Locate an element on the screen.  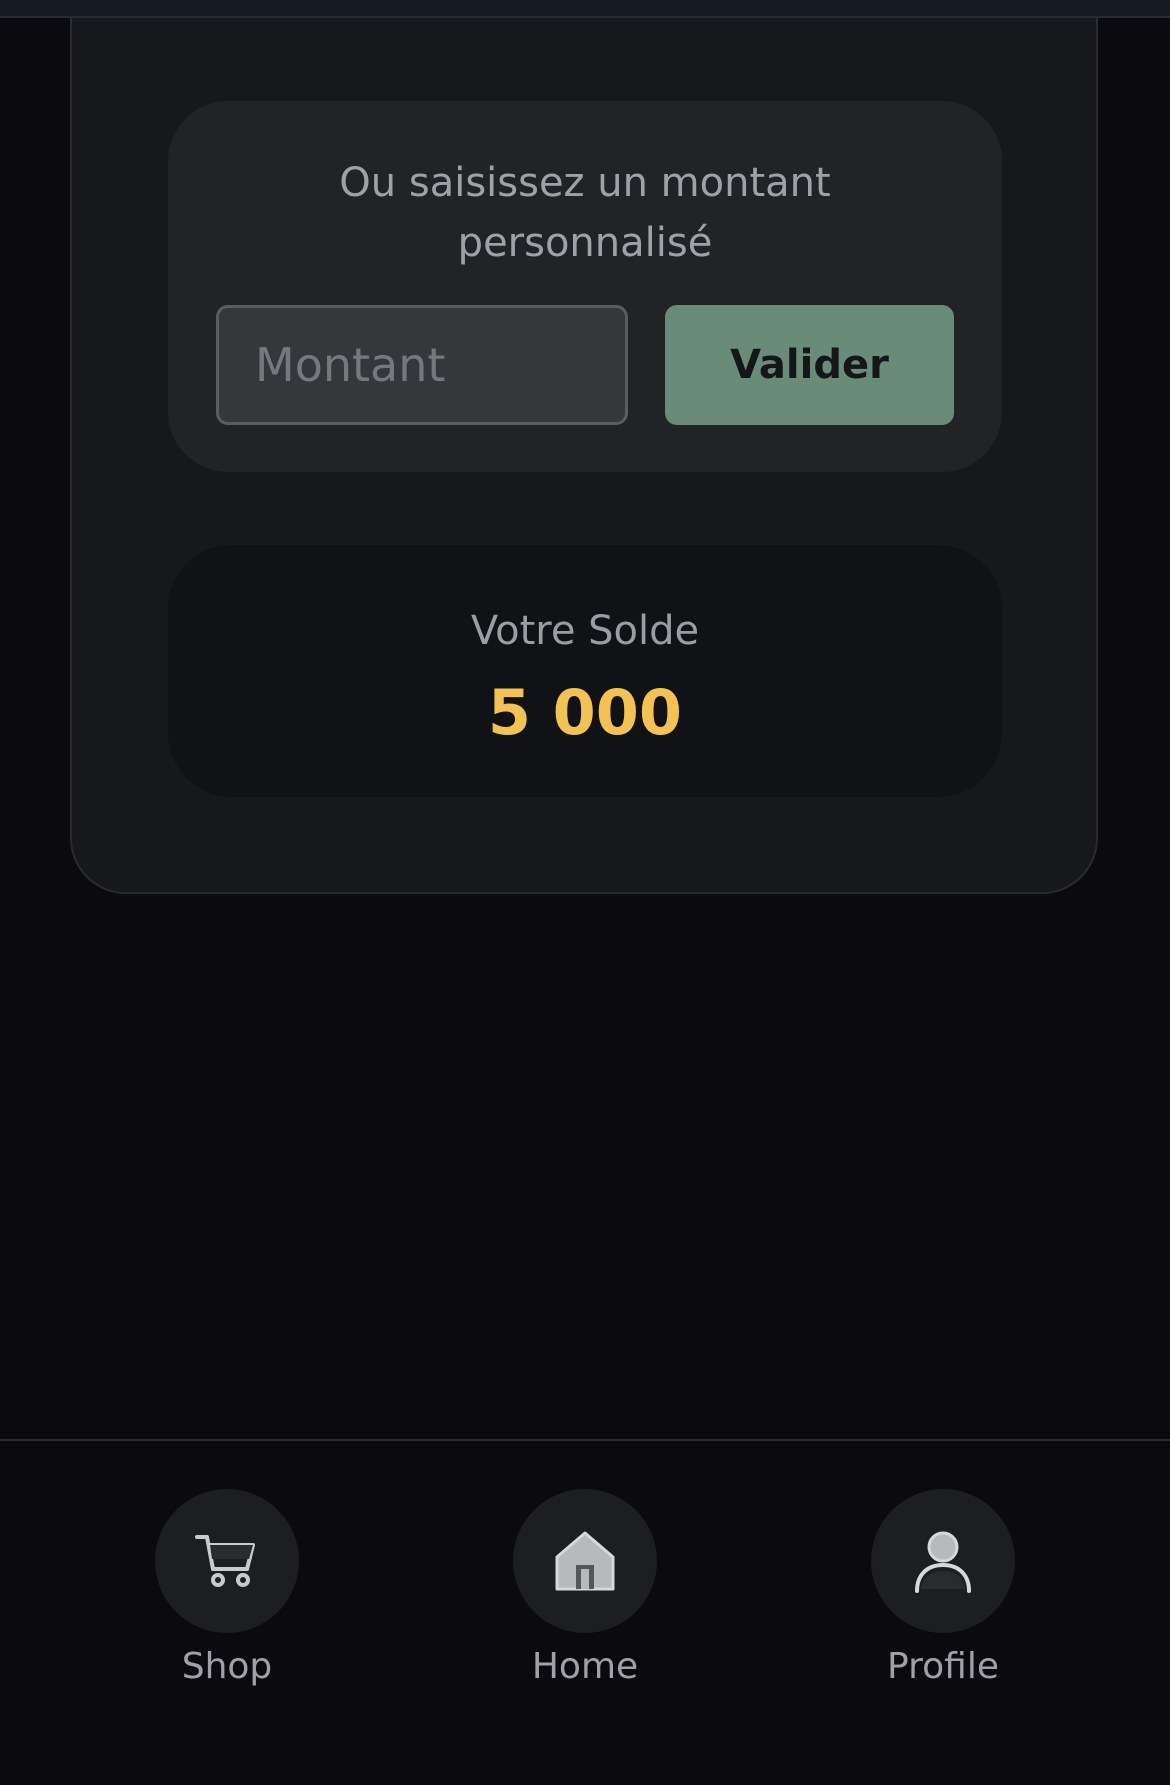
balance-label: Votre Solde is located at coordinates (585, 631).